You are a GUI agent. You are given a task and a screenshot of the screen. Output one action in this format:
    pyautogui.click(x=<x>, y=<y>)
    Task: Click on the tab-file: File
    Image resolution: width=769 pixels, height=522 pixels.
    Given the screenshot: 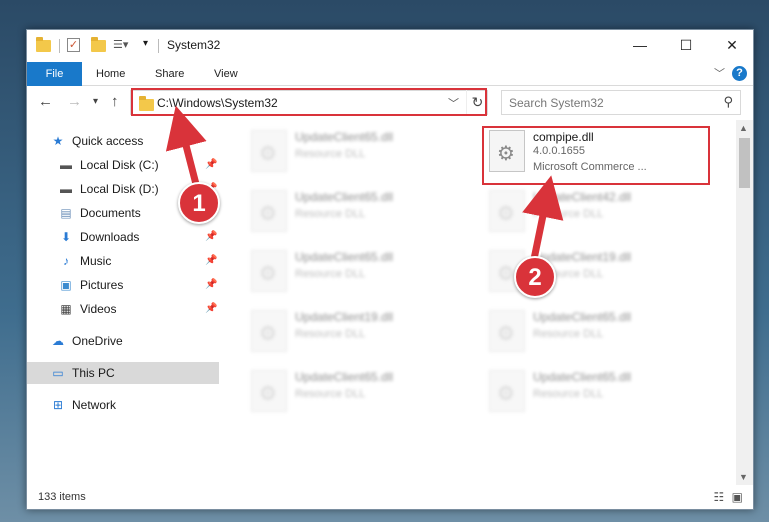 What is the action you would take?
    pyautogui.click(x=54, y=74)
    